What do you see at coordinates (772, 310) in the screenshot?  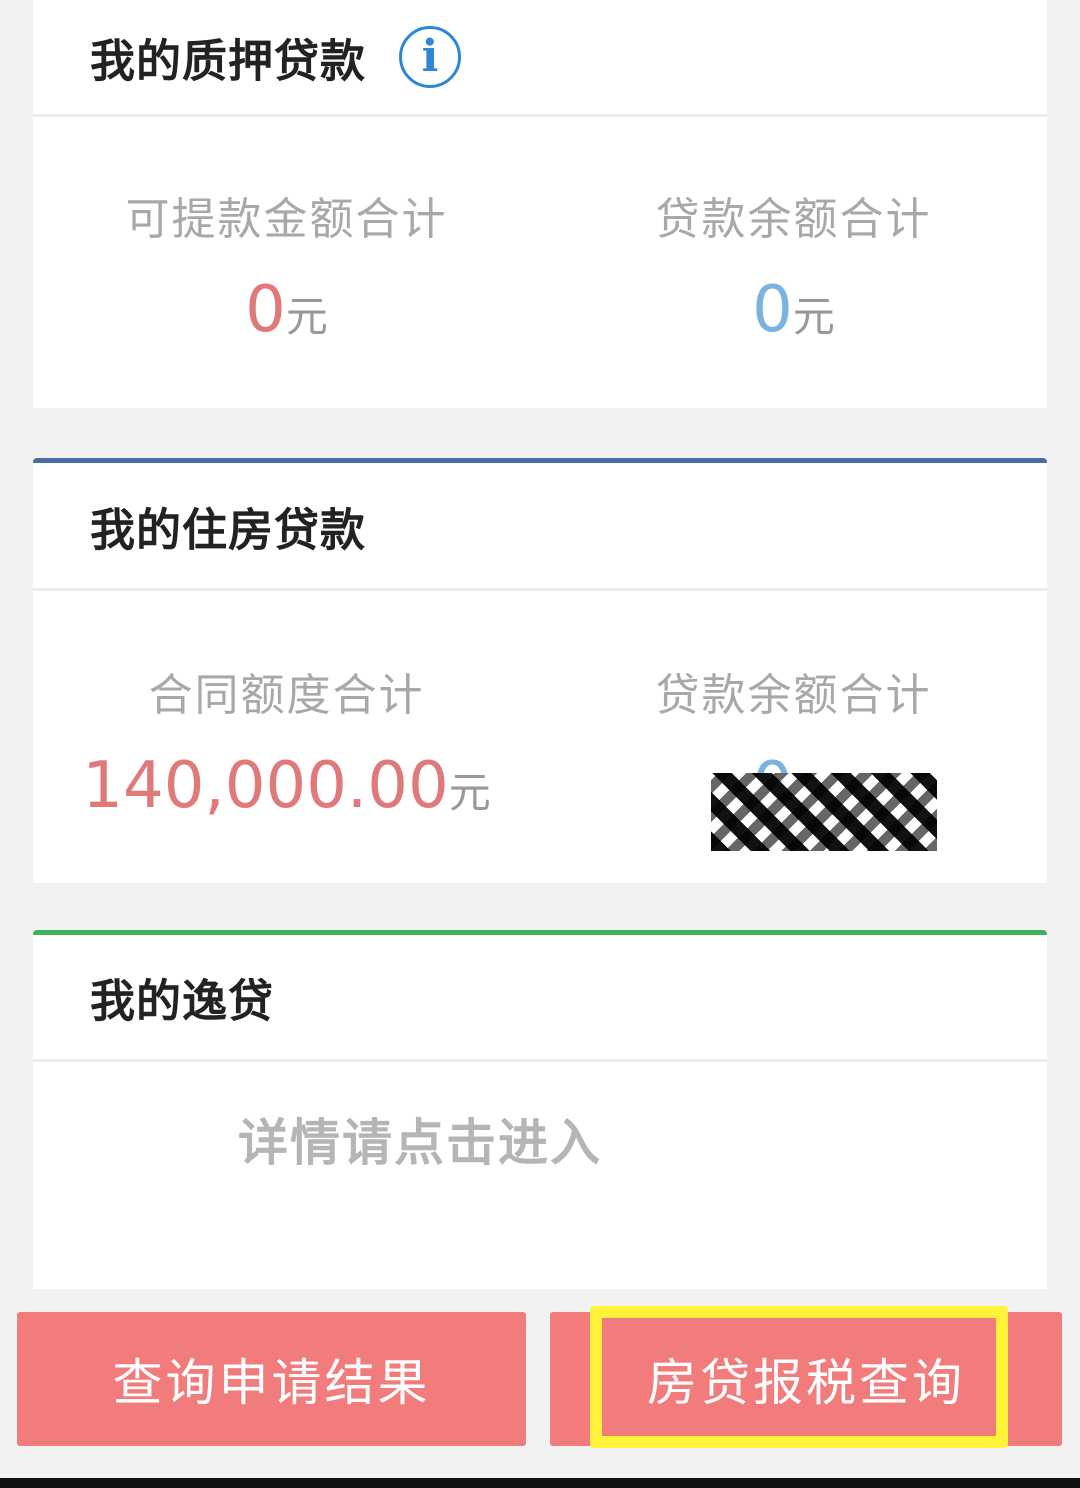 I see `pledge-balance-value: 0` at bounding box center [772, 310].